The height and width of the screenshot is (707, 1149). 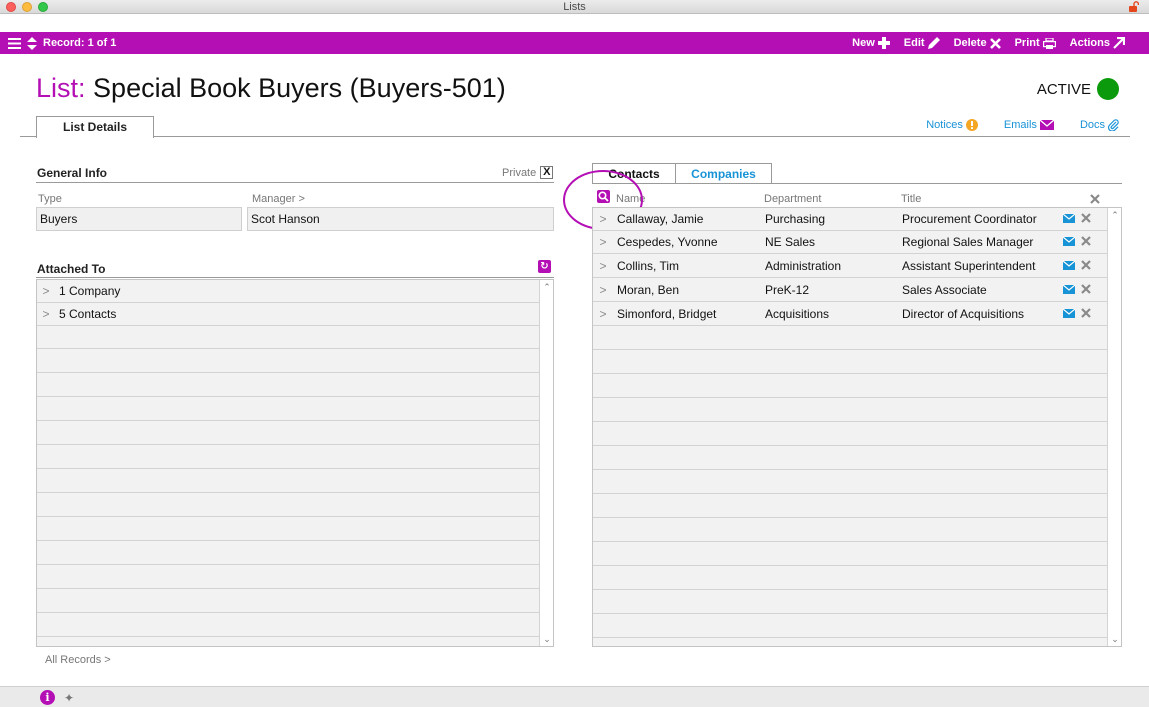 I want to click on list-item: > 1 Company, so click(x=288, y=291).